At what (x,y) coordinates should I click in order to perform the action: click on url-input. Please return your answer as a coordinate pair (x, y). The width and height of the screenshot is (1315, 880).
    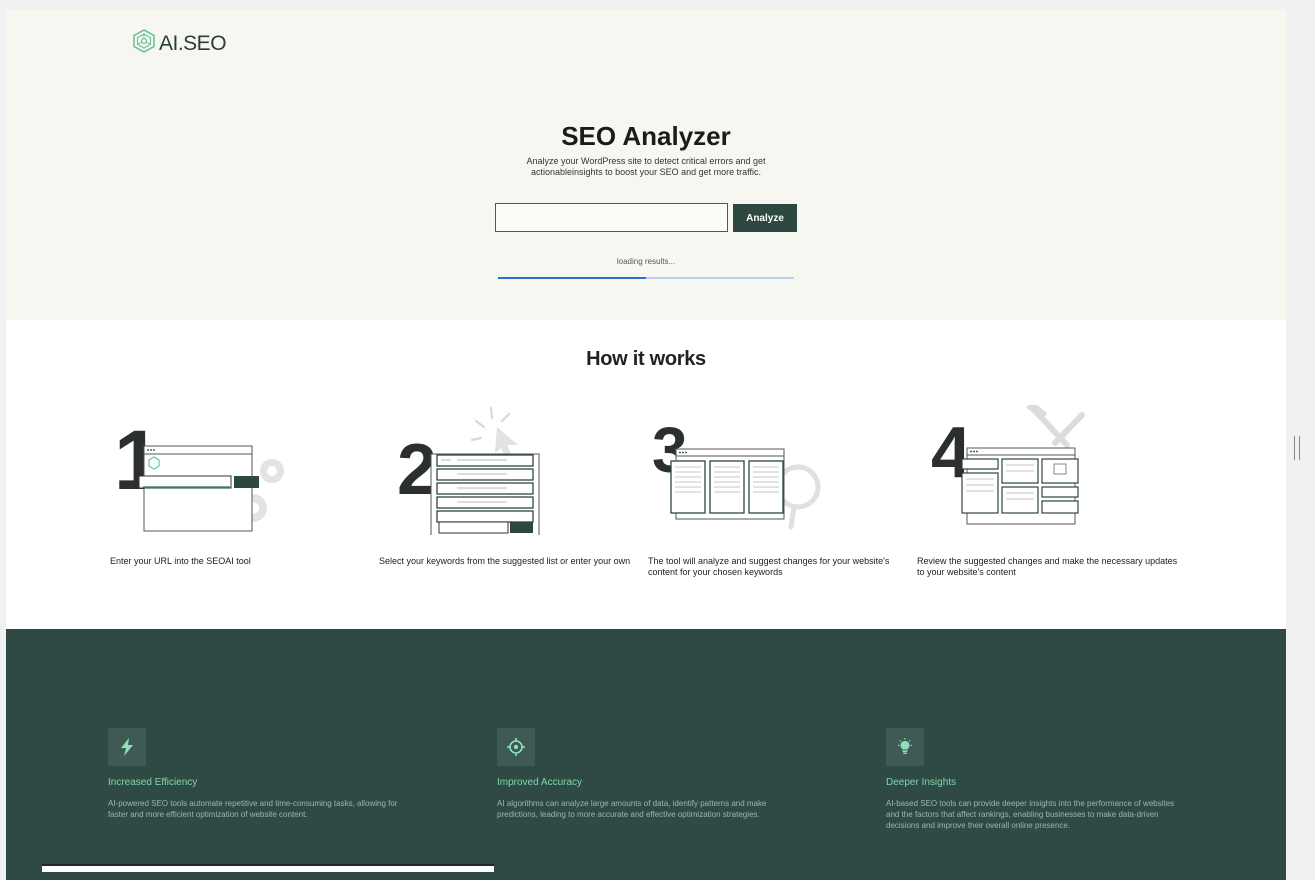
    Looking at the image, I should click on (611, 217).